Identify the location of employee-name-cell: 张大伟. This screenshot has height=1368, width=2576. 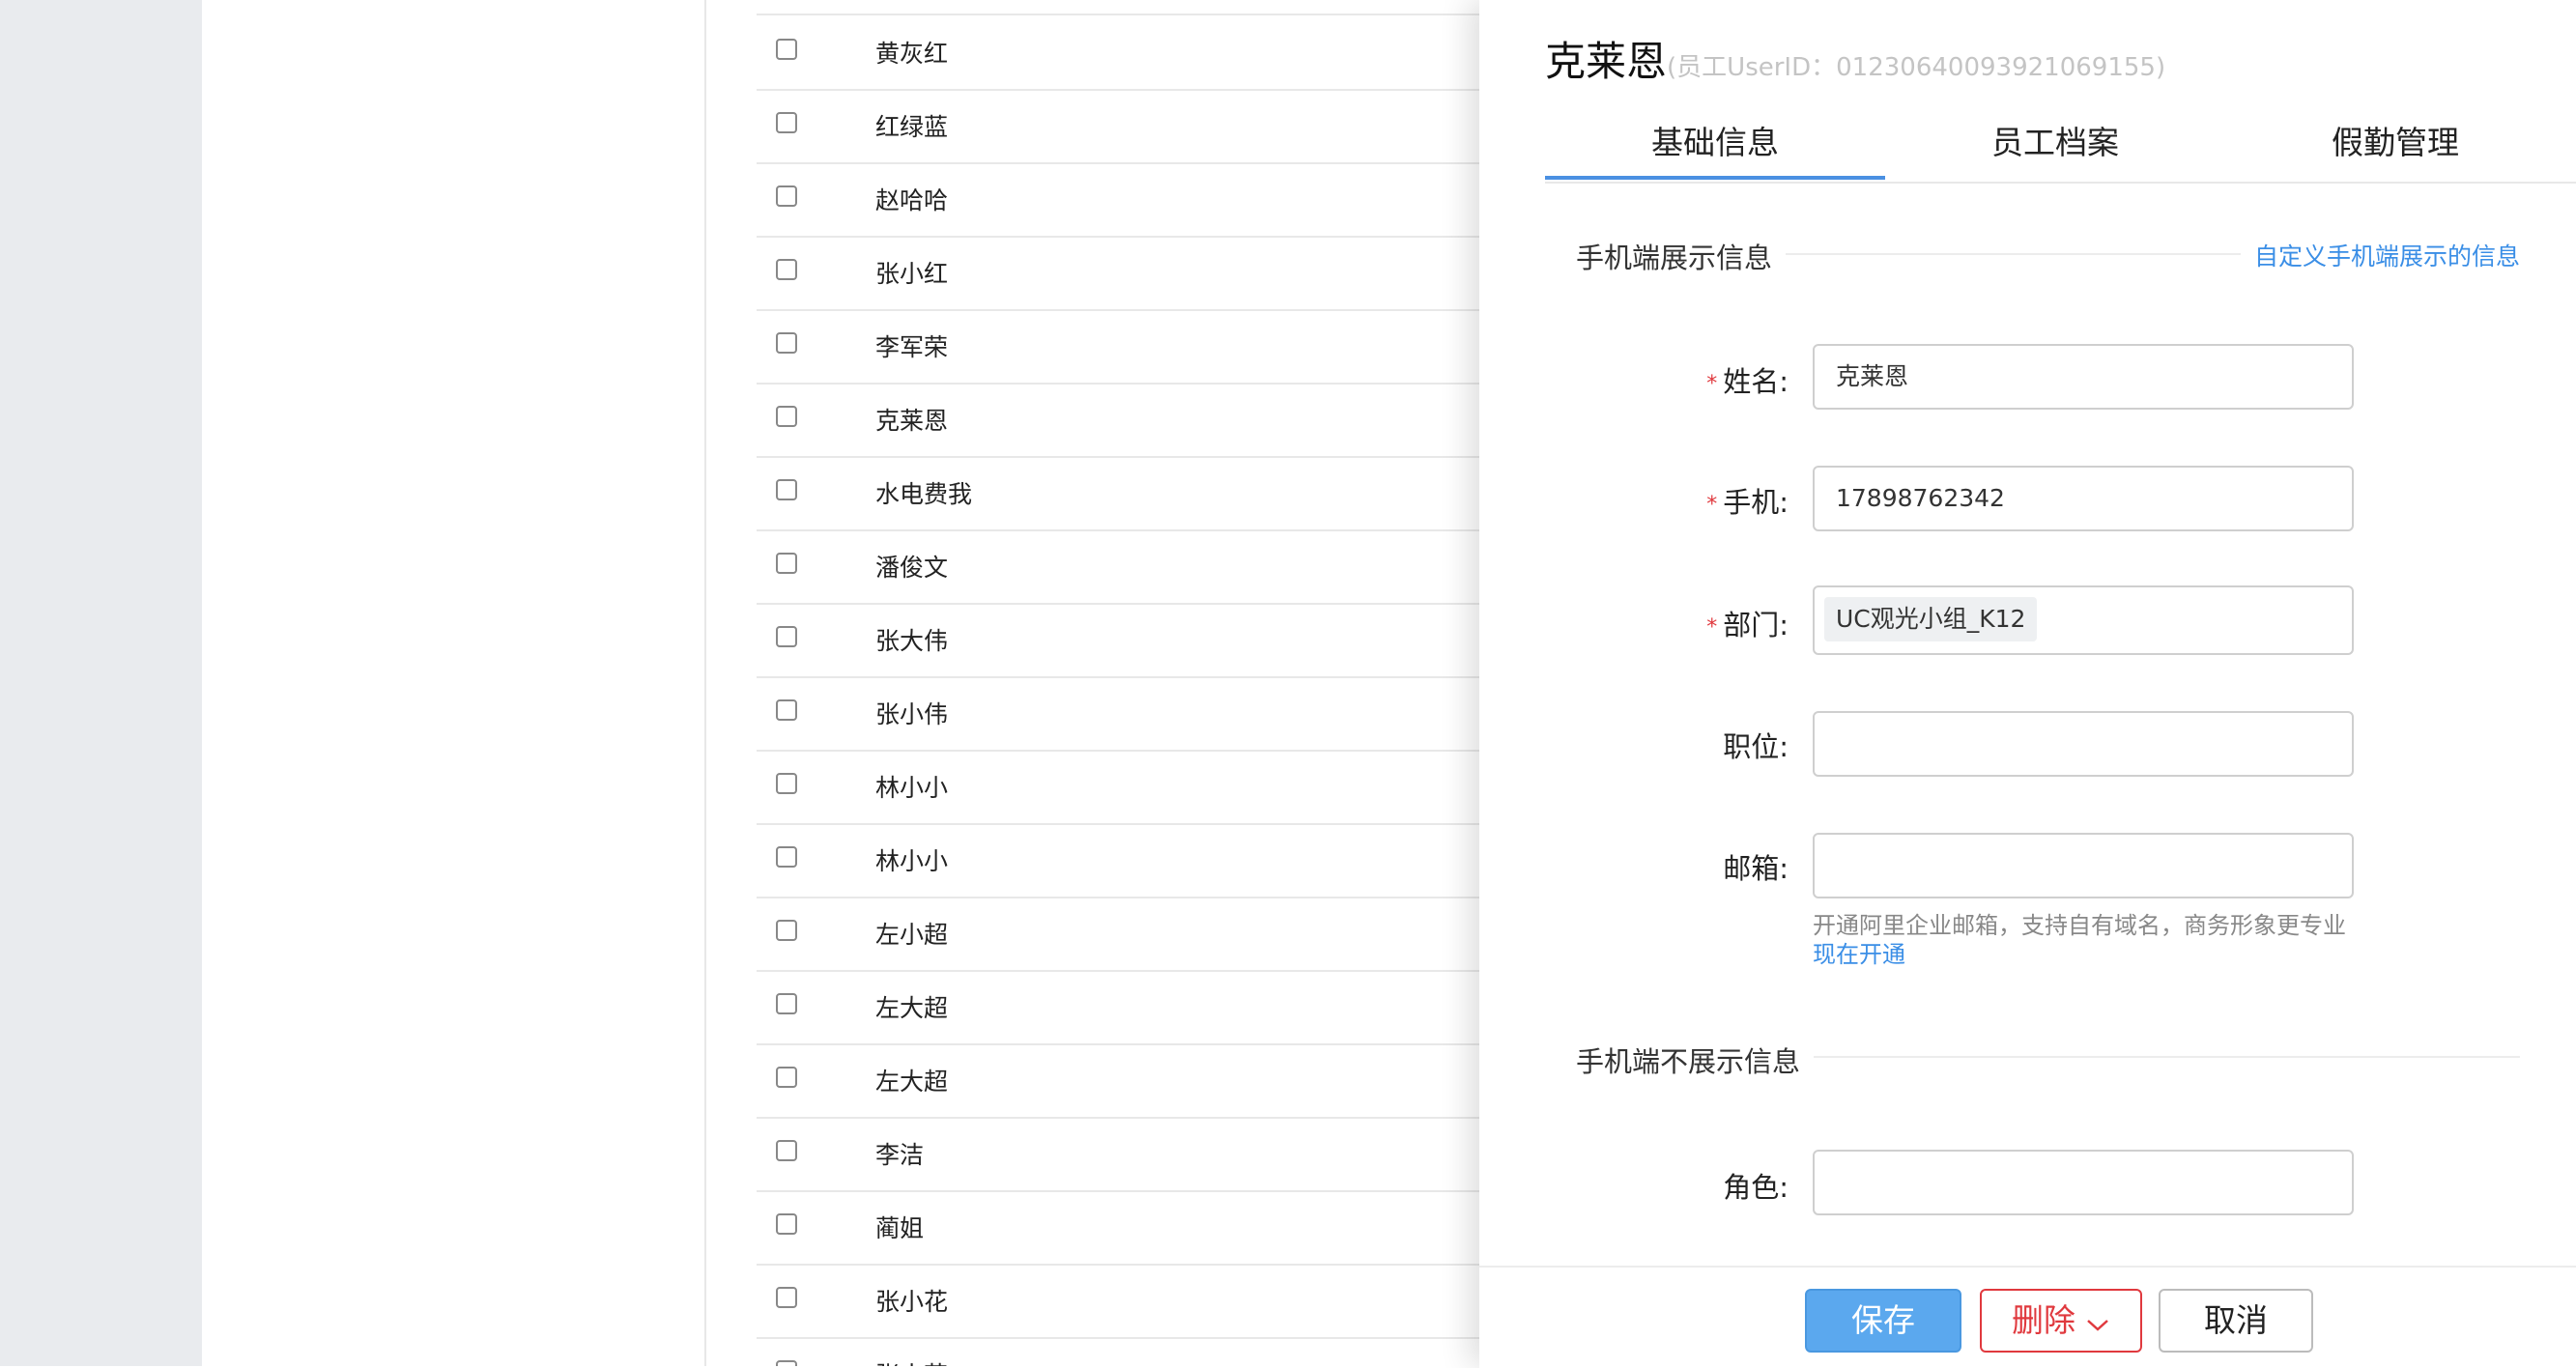
(912, 641).